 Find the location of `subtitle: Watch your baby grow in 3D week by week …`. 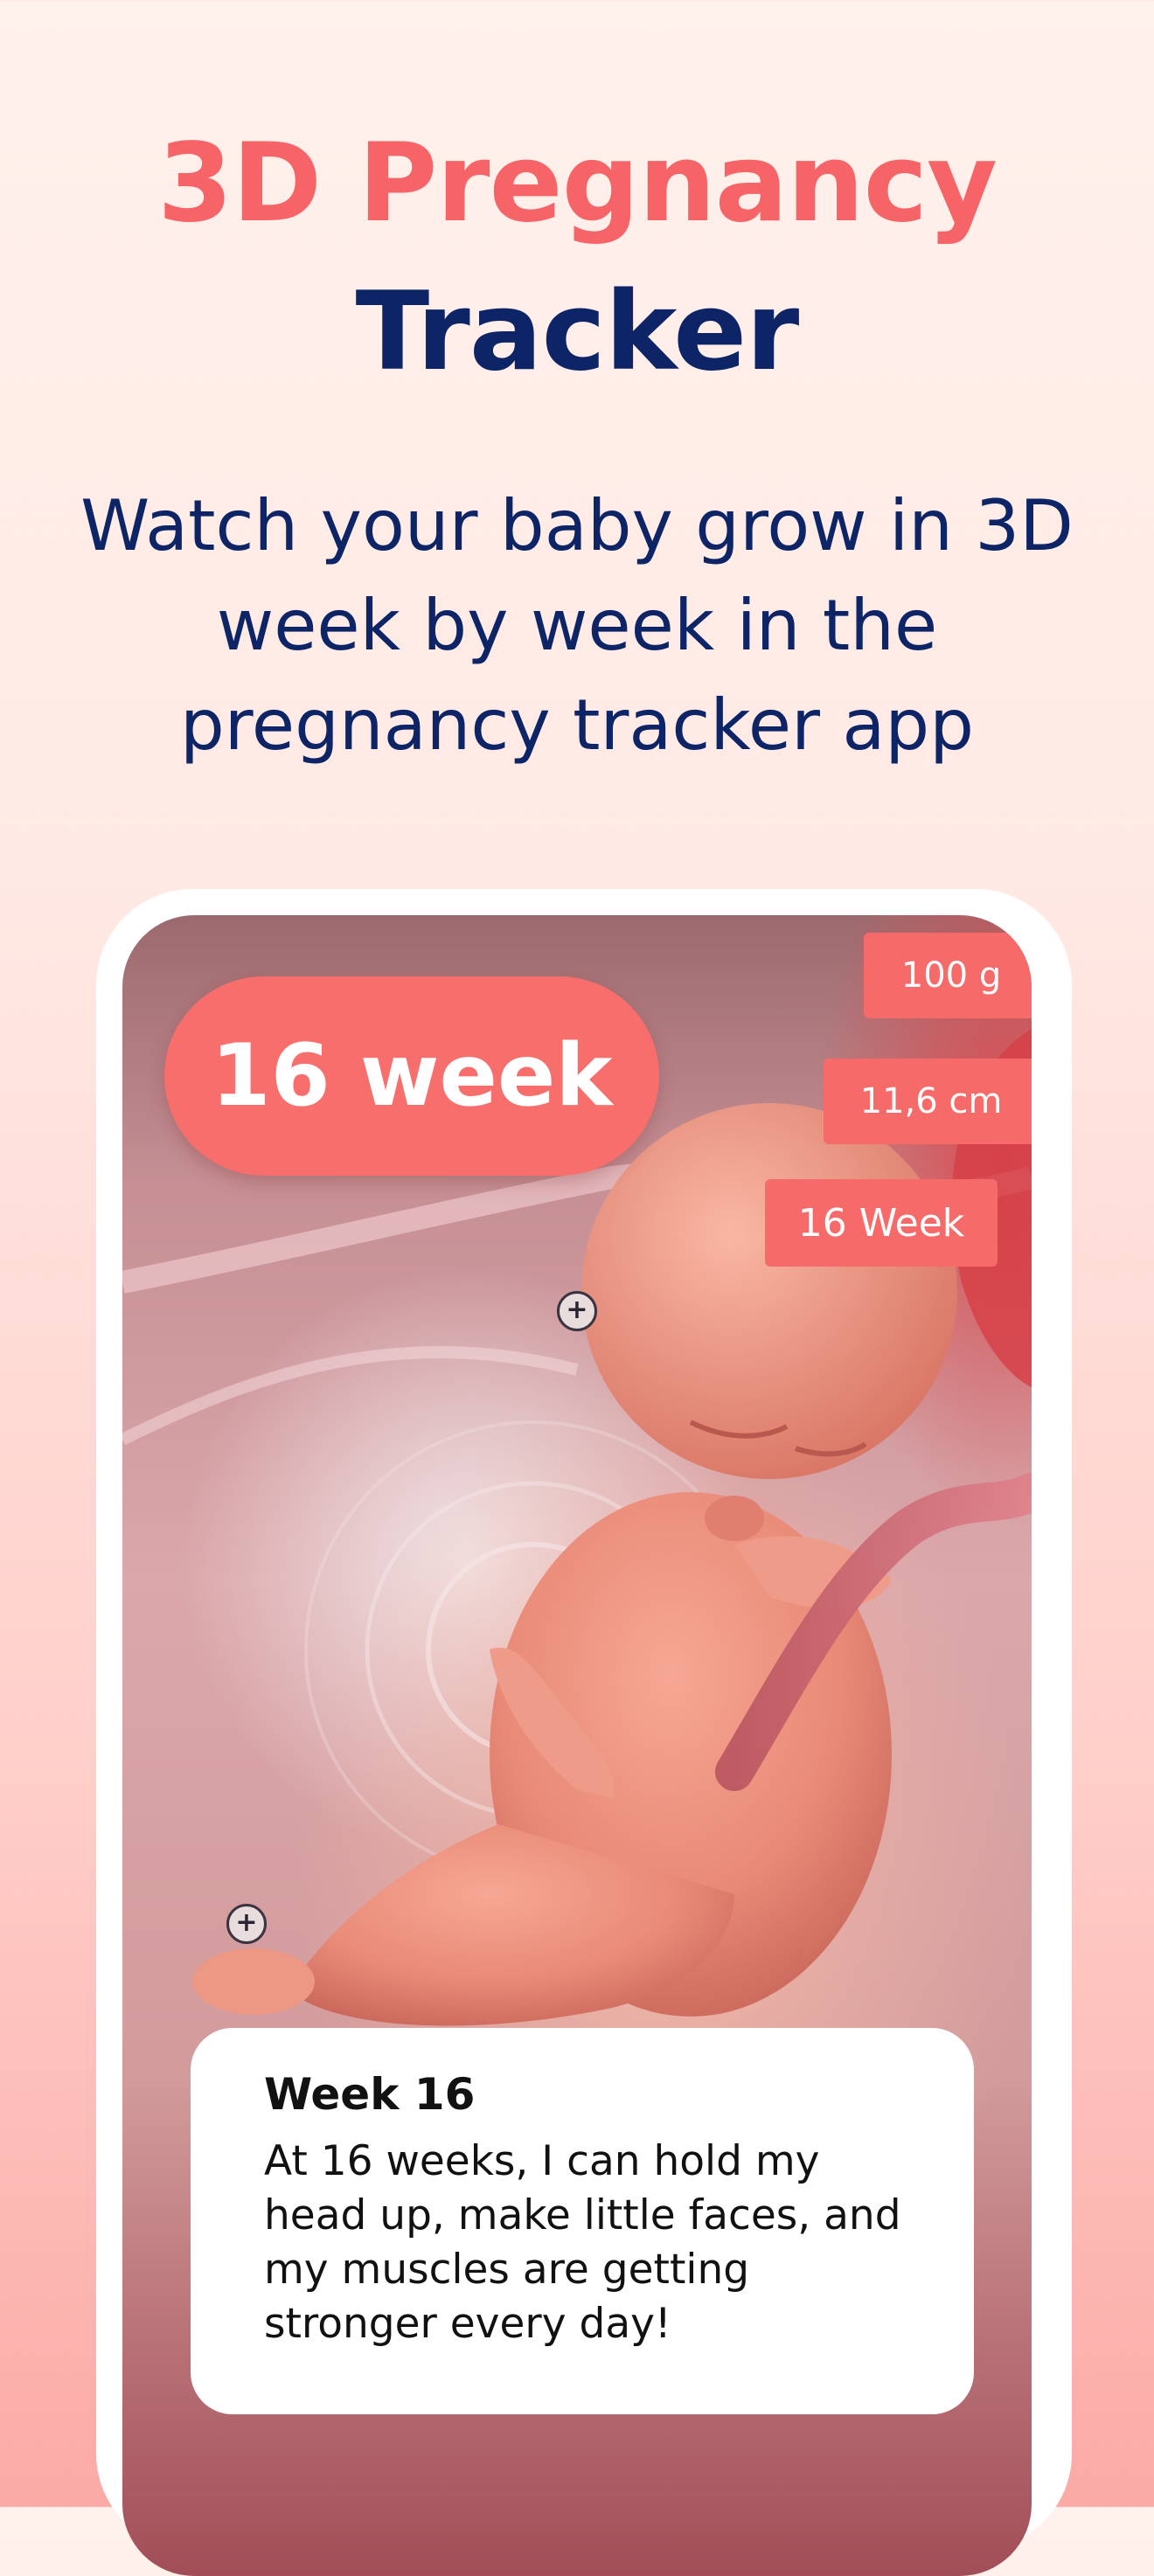

subtitle: Watch your baby grow in 3D week by week … is located at coordinates (577, 625).